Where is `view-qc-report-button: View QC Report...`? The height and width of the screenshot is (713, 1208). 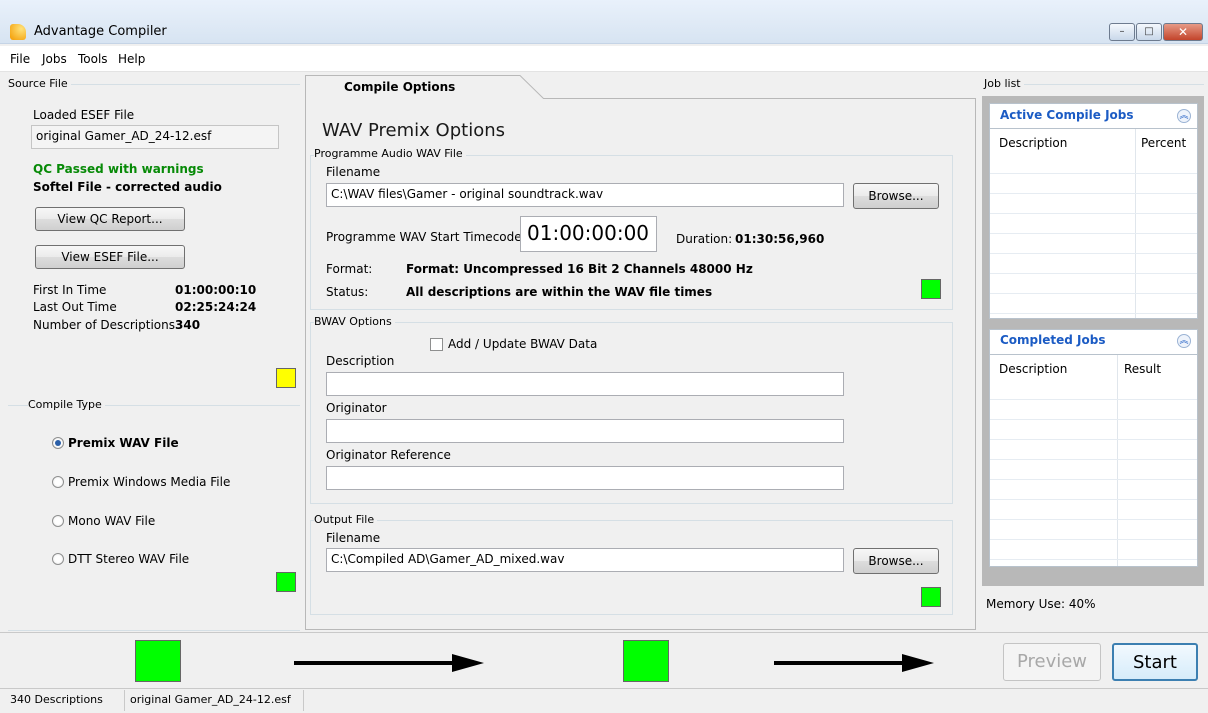 view-qc-report-button: View QC Report... is located at coordinates (110, 219).